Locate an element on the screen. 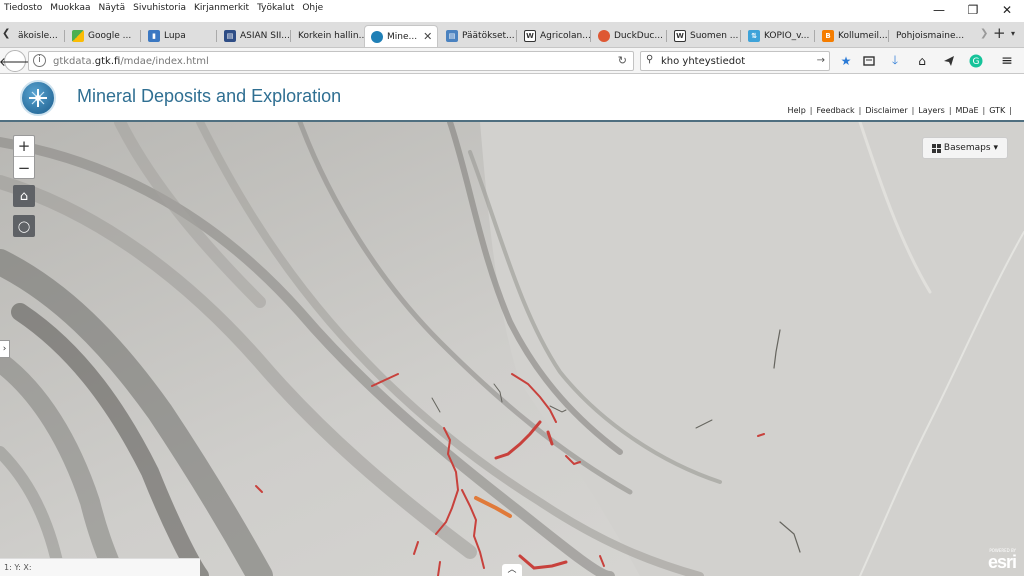  esri-logo: POWERED BY esri is located at coordinates (998, 560).